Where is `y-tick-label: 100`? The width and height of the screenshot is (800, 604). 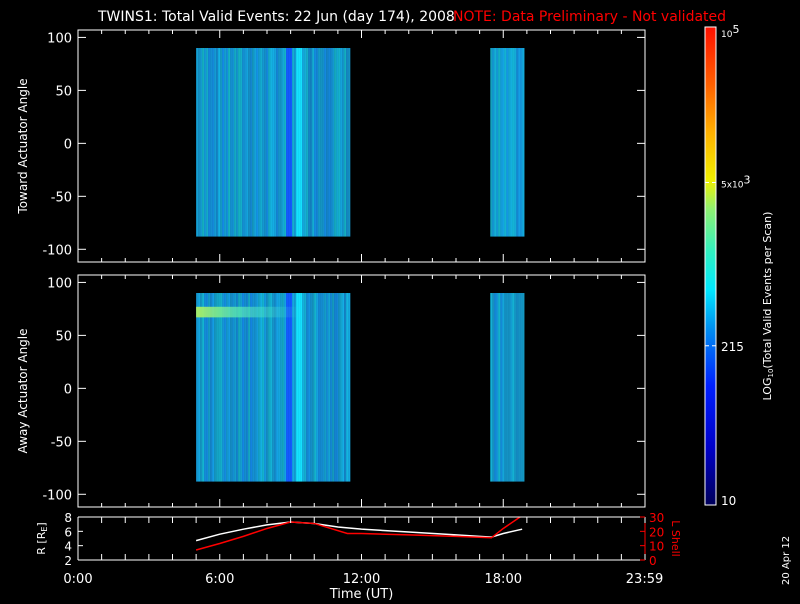
y-tick-label: 100 is located at coordinates (59, 283).